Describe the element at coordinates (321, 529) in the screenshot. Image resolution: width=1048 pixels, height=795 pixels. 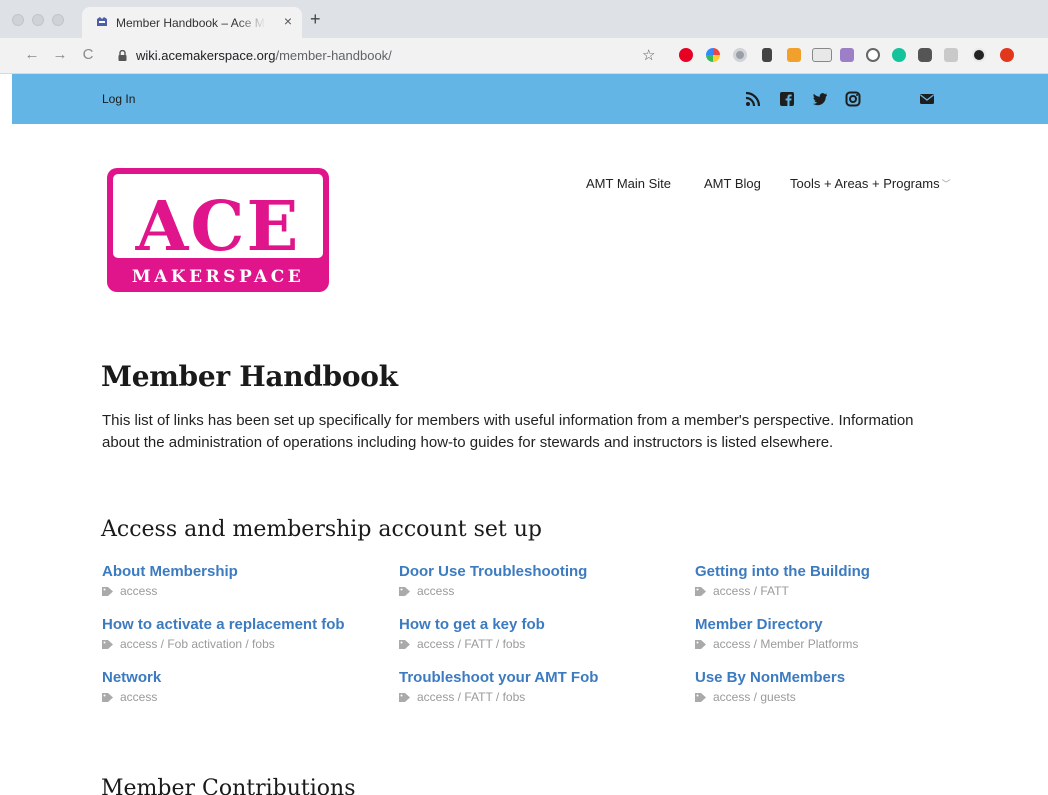
I see `section-heading-access: Access and membership account set up` at that location.